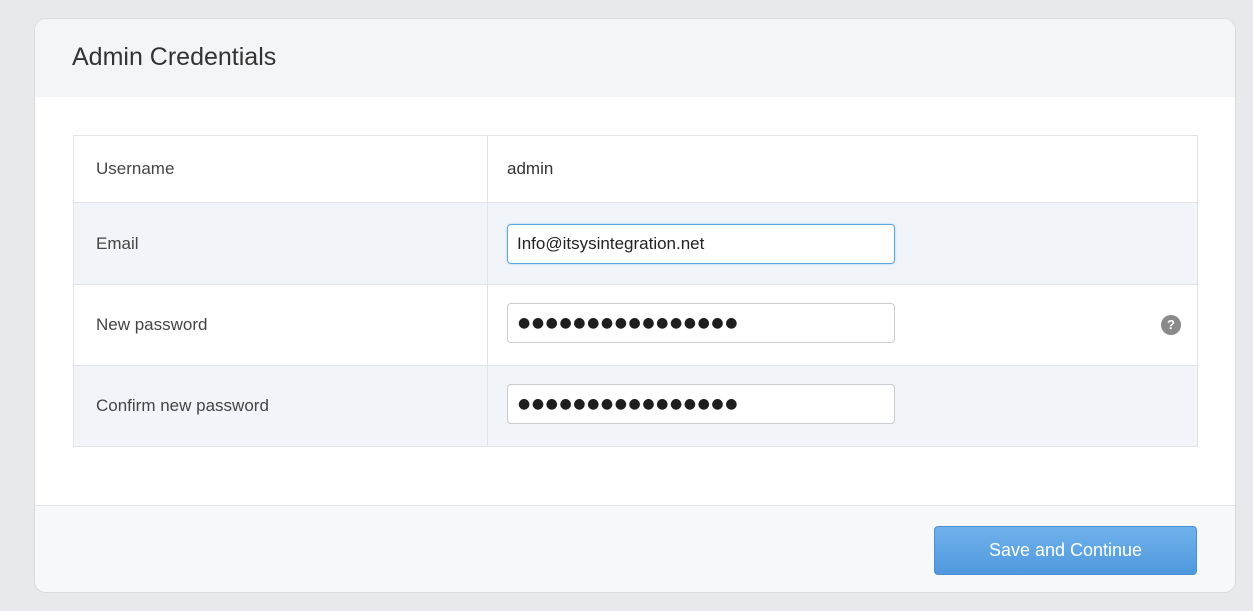 Image resolution: width=1253 pixels, height=611 pixels. I want to click on email-label: Email, so click(280, 243).